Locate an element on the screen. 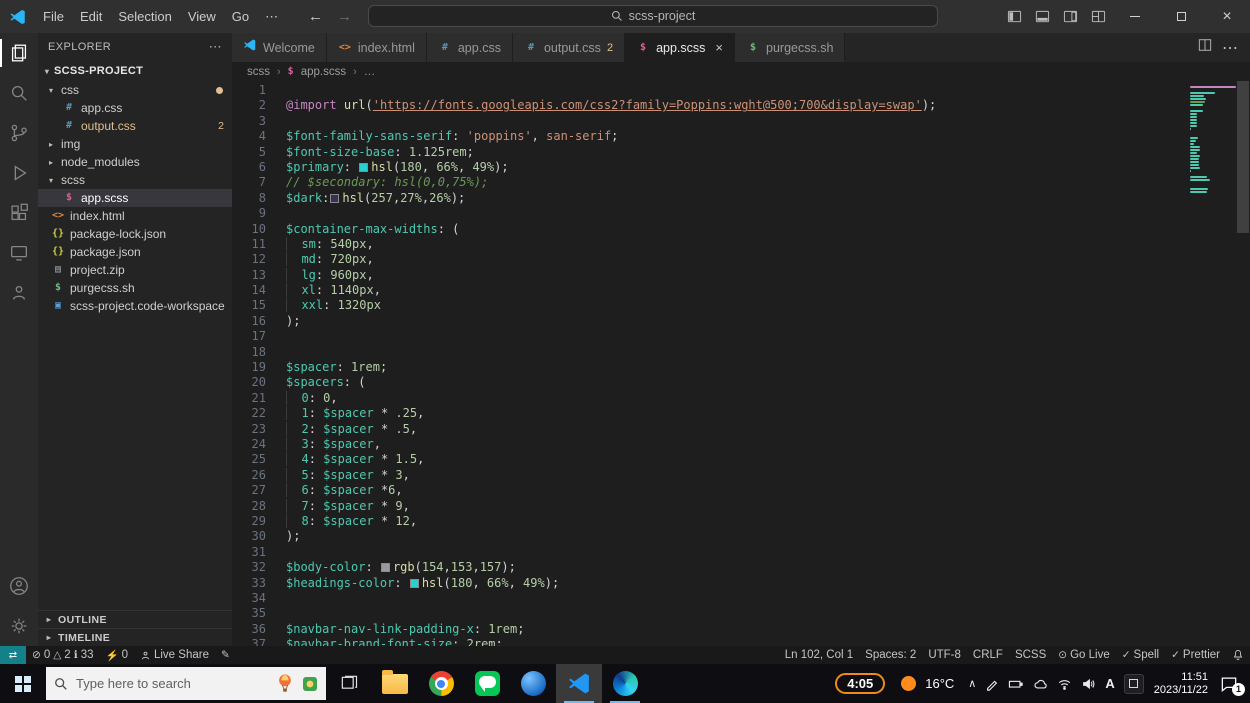 The width and height of the screenshot is (1250, 703). remote-indicator: ⇄ is located at coordinates (13, 655).